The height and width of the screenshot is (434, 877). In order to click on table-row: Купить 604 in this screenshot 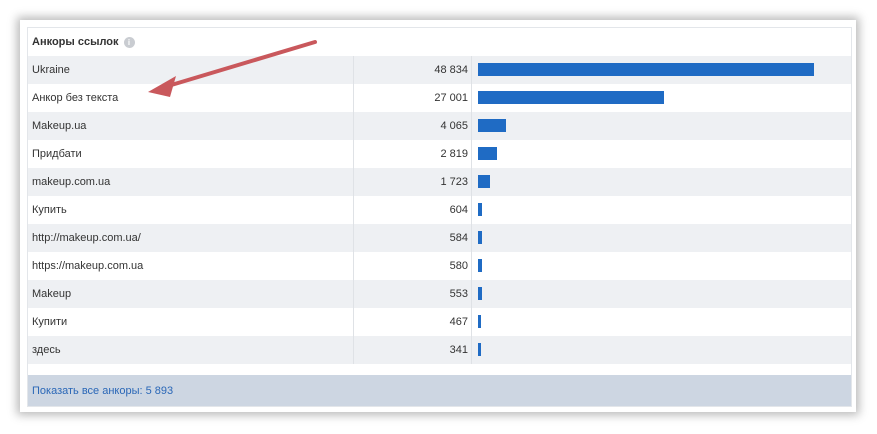, I will do `click(439, 210)`.